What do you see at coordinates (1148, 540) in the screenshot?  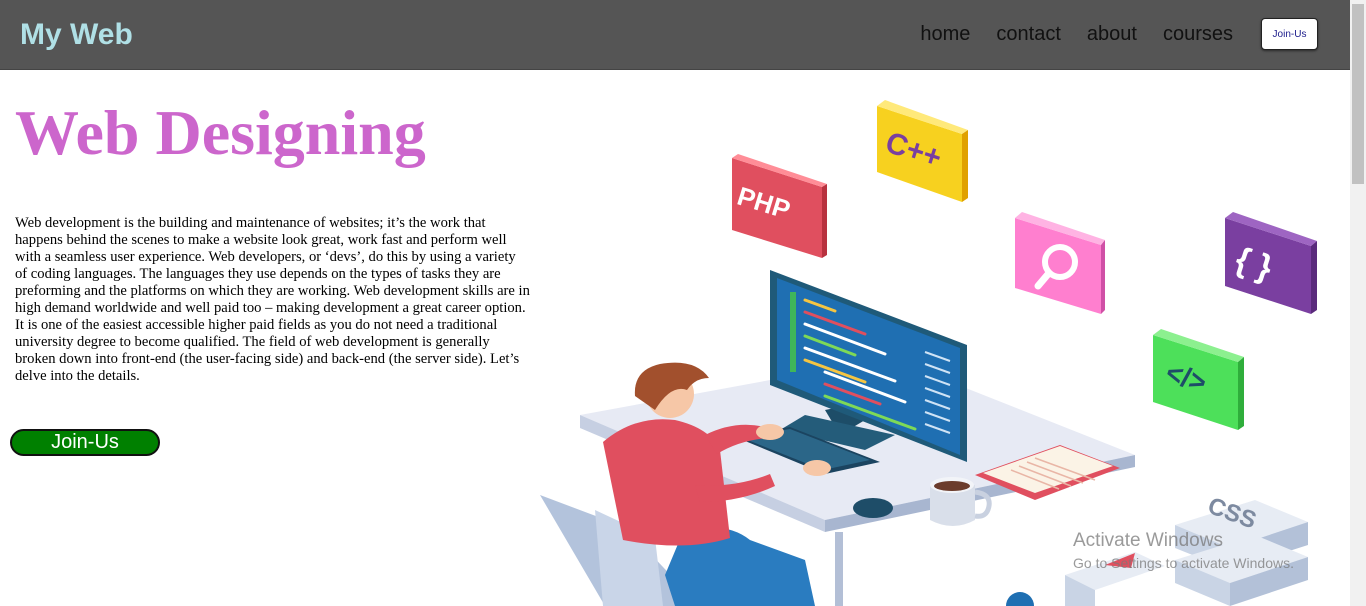 I see `watermark-title: Activate Windows` at bounding box center [1148, 540].